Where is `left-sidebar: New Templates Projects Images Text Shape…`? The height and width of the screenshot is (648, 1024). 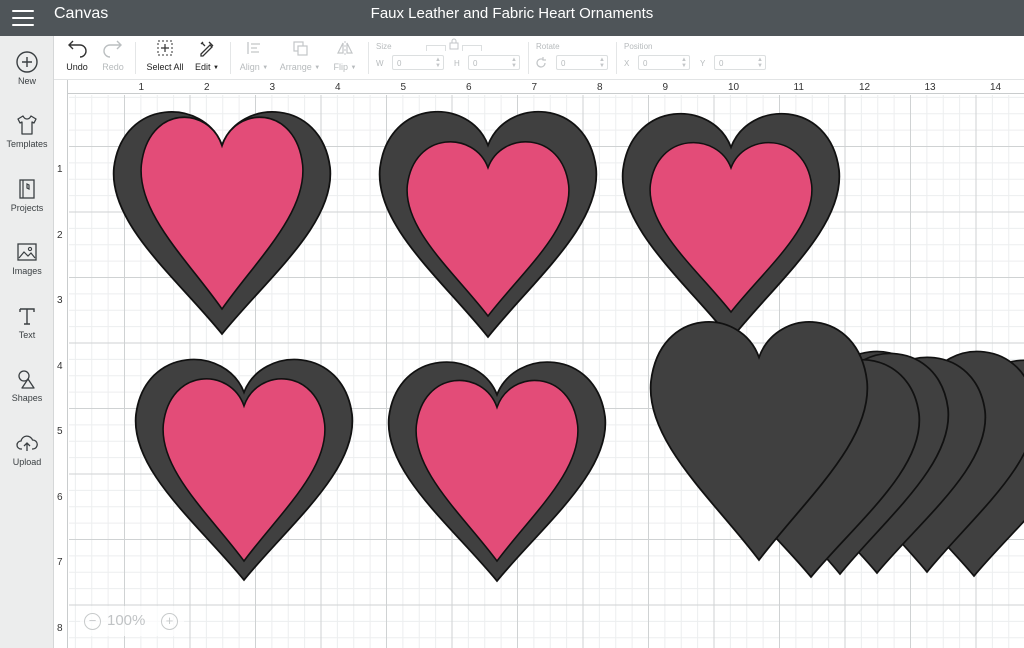 left-sidebar: New Templates Projects Images Text Shape… is located at coordinates (27, 342).